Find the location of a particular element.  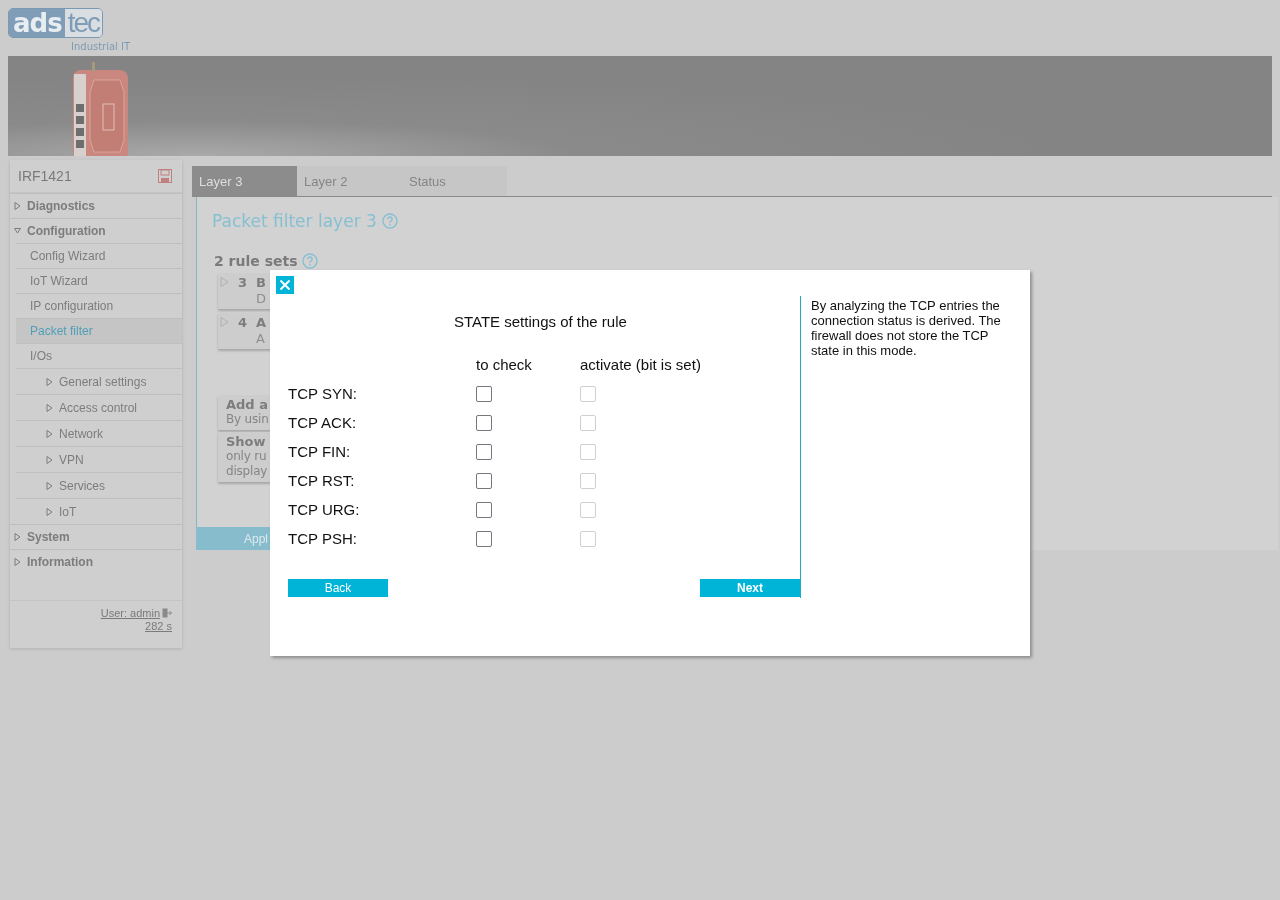

close-icon is located at coordinates (285, 285).